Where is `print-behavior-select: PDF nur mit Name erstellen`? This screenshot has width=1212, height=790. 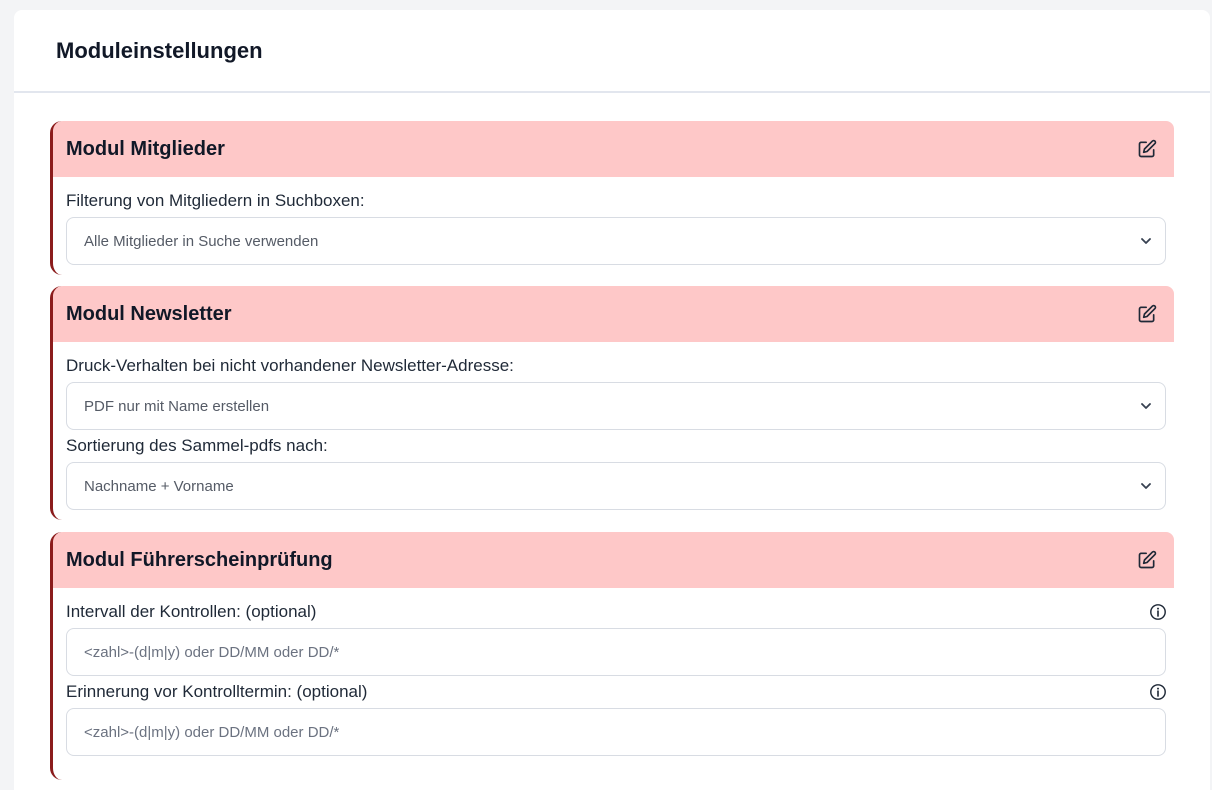 print-behavior-select: PDF nur mit Name erstellen is located at coordinates (616, 406).